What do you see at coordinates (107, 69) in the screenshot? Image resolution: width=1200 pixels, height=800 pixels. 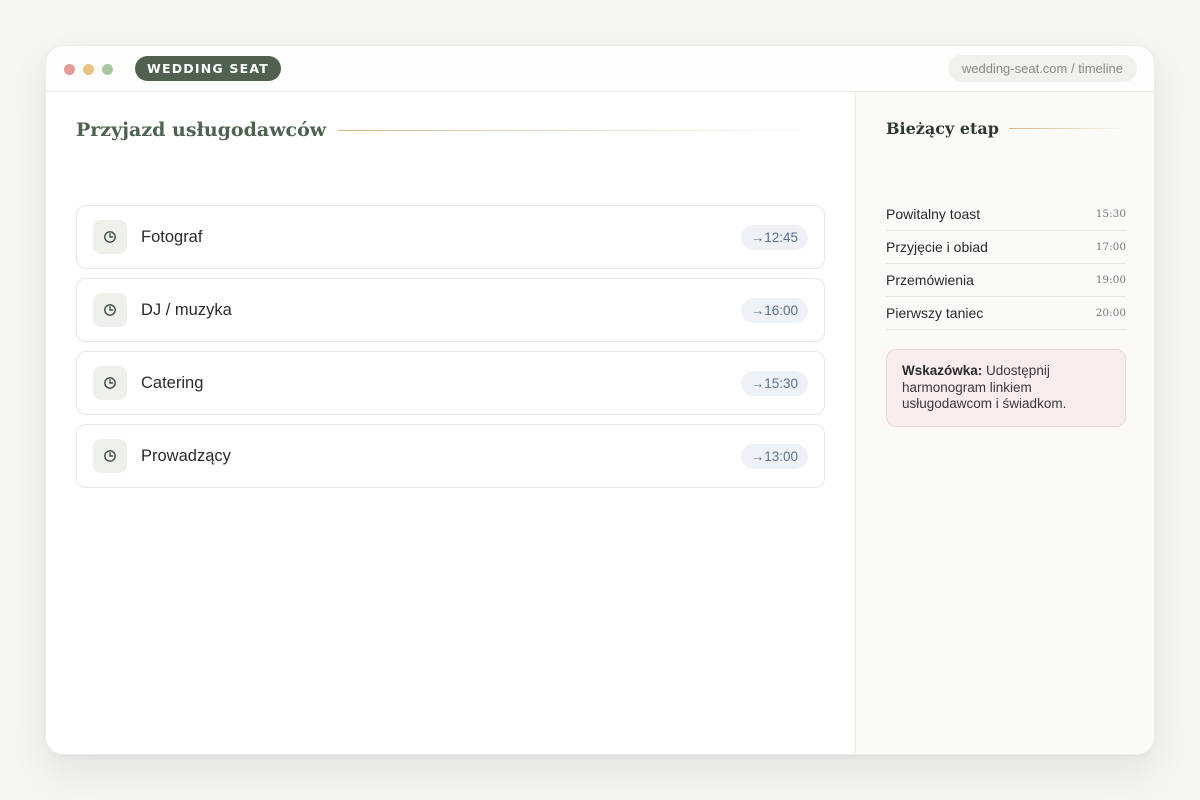 I see `maximize-window-button` at bounding box center [107, 69].